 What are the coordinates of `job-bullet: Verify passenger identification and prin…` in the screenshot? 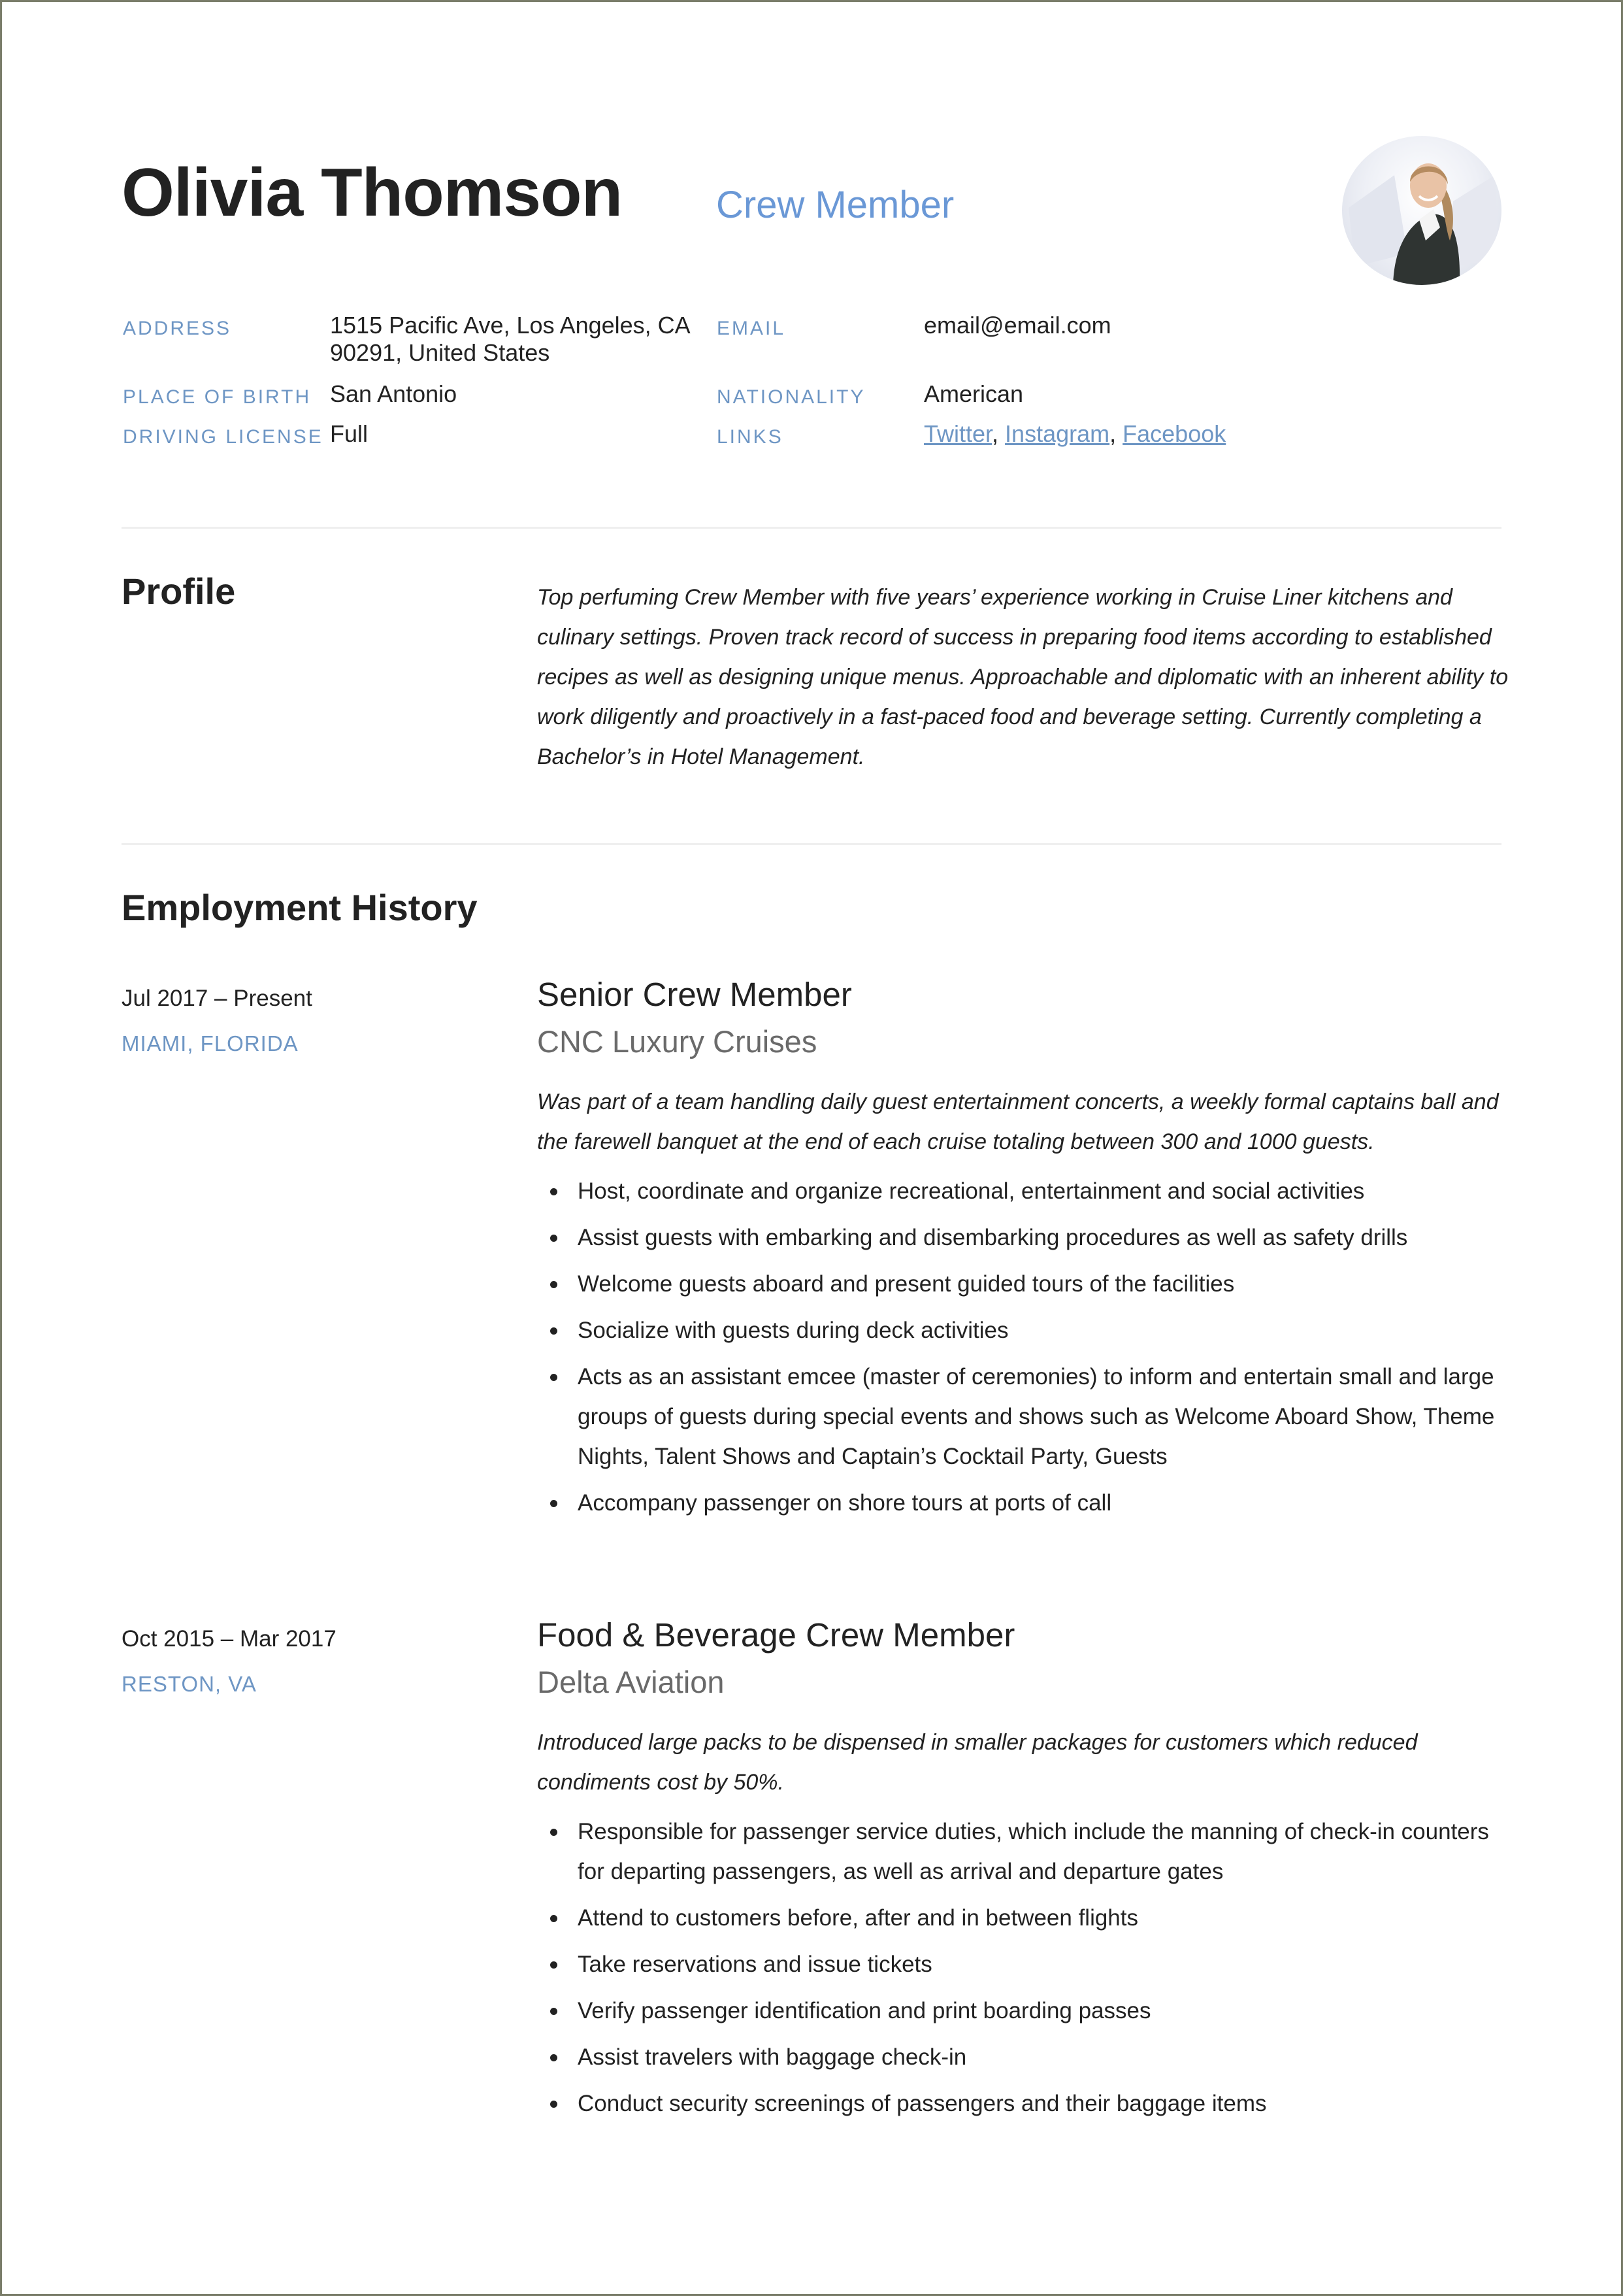 It's located at (1024, 2011).